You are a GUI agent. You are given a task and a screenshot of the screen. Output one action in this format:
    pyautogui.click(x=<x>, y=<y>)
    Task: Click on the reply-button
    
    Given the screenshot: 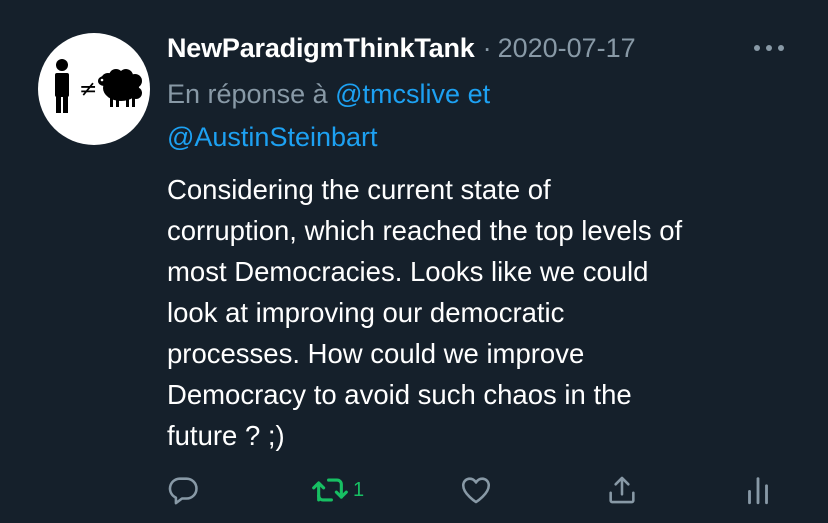 What is the action you would take?
    pyautogui.click(x=183, y=490)
    